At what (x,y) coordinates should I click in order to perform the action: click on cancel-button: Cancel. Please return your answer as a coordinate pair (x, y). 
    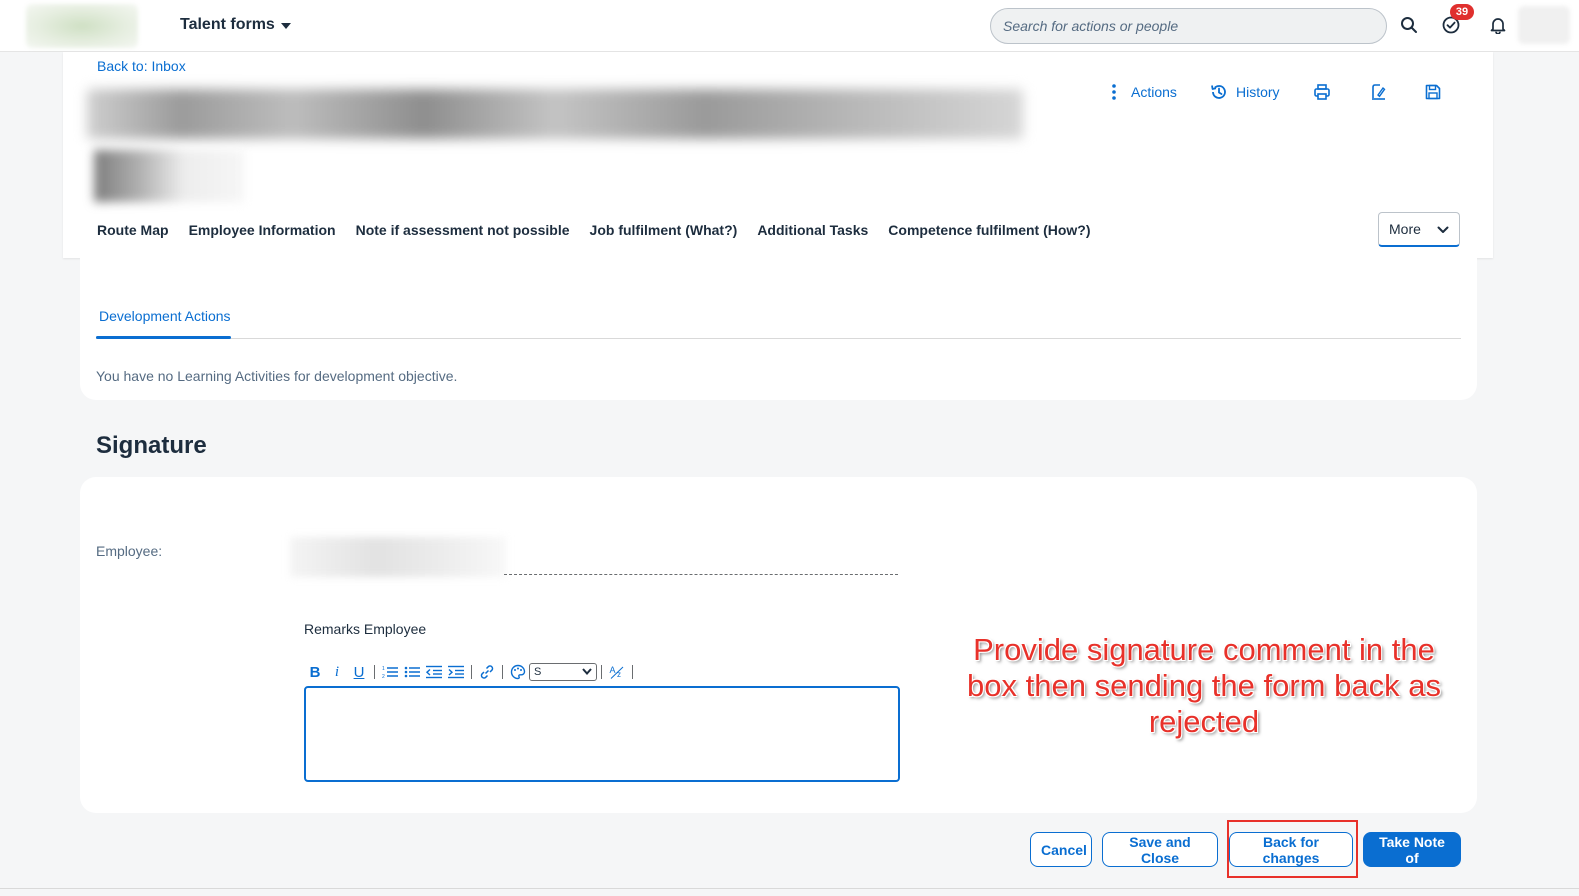
    Looking at the image, I should click on (1061, 849).